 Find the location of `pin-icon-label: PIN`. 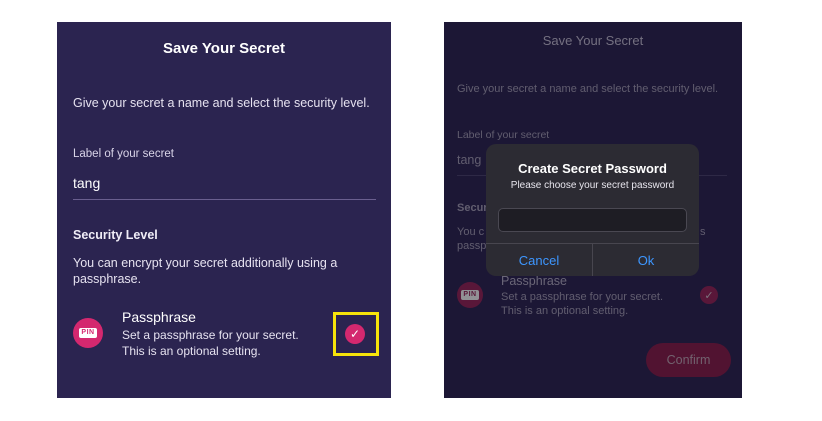

pin-icon-label: PIN is located at coordinates (88, 333).